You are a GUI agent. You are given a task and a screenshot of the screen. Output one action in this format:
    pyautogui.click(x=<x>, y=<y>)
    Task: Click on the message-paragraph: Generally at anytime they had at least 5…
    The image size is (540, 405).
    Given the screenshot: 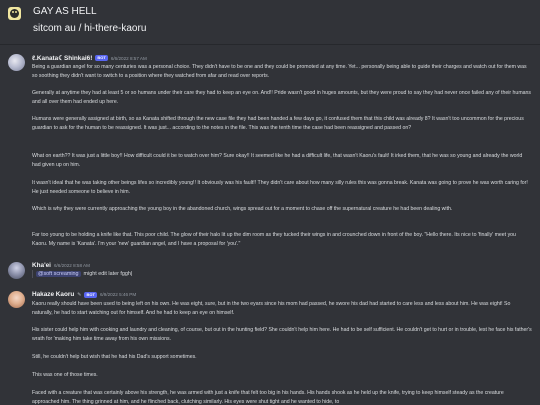 What is the action you would take?
    pyautogui.click(x=282, y=97)
    